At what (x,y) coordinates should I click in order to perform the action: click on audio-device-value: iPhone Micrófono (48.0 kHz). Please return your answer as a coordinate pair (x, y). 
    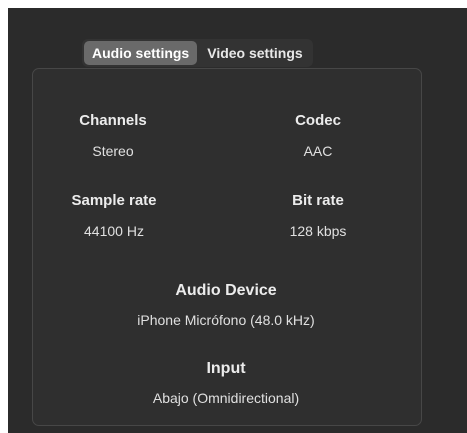
    Looking at the image, I should click on (226, 320).